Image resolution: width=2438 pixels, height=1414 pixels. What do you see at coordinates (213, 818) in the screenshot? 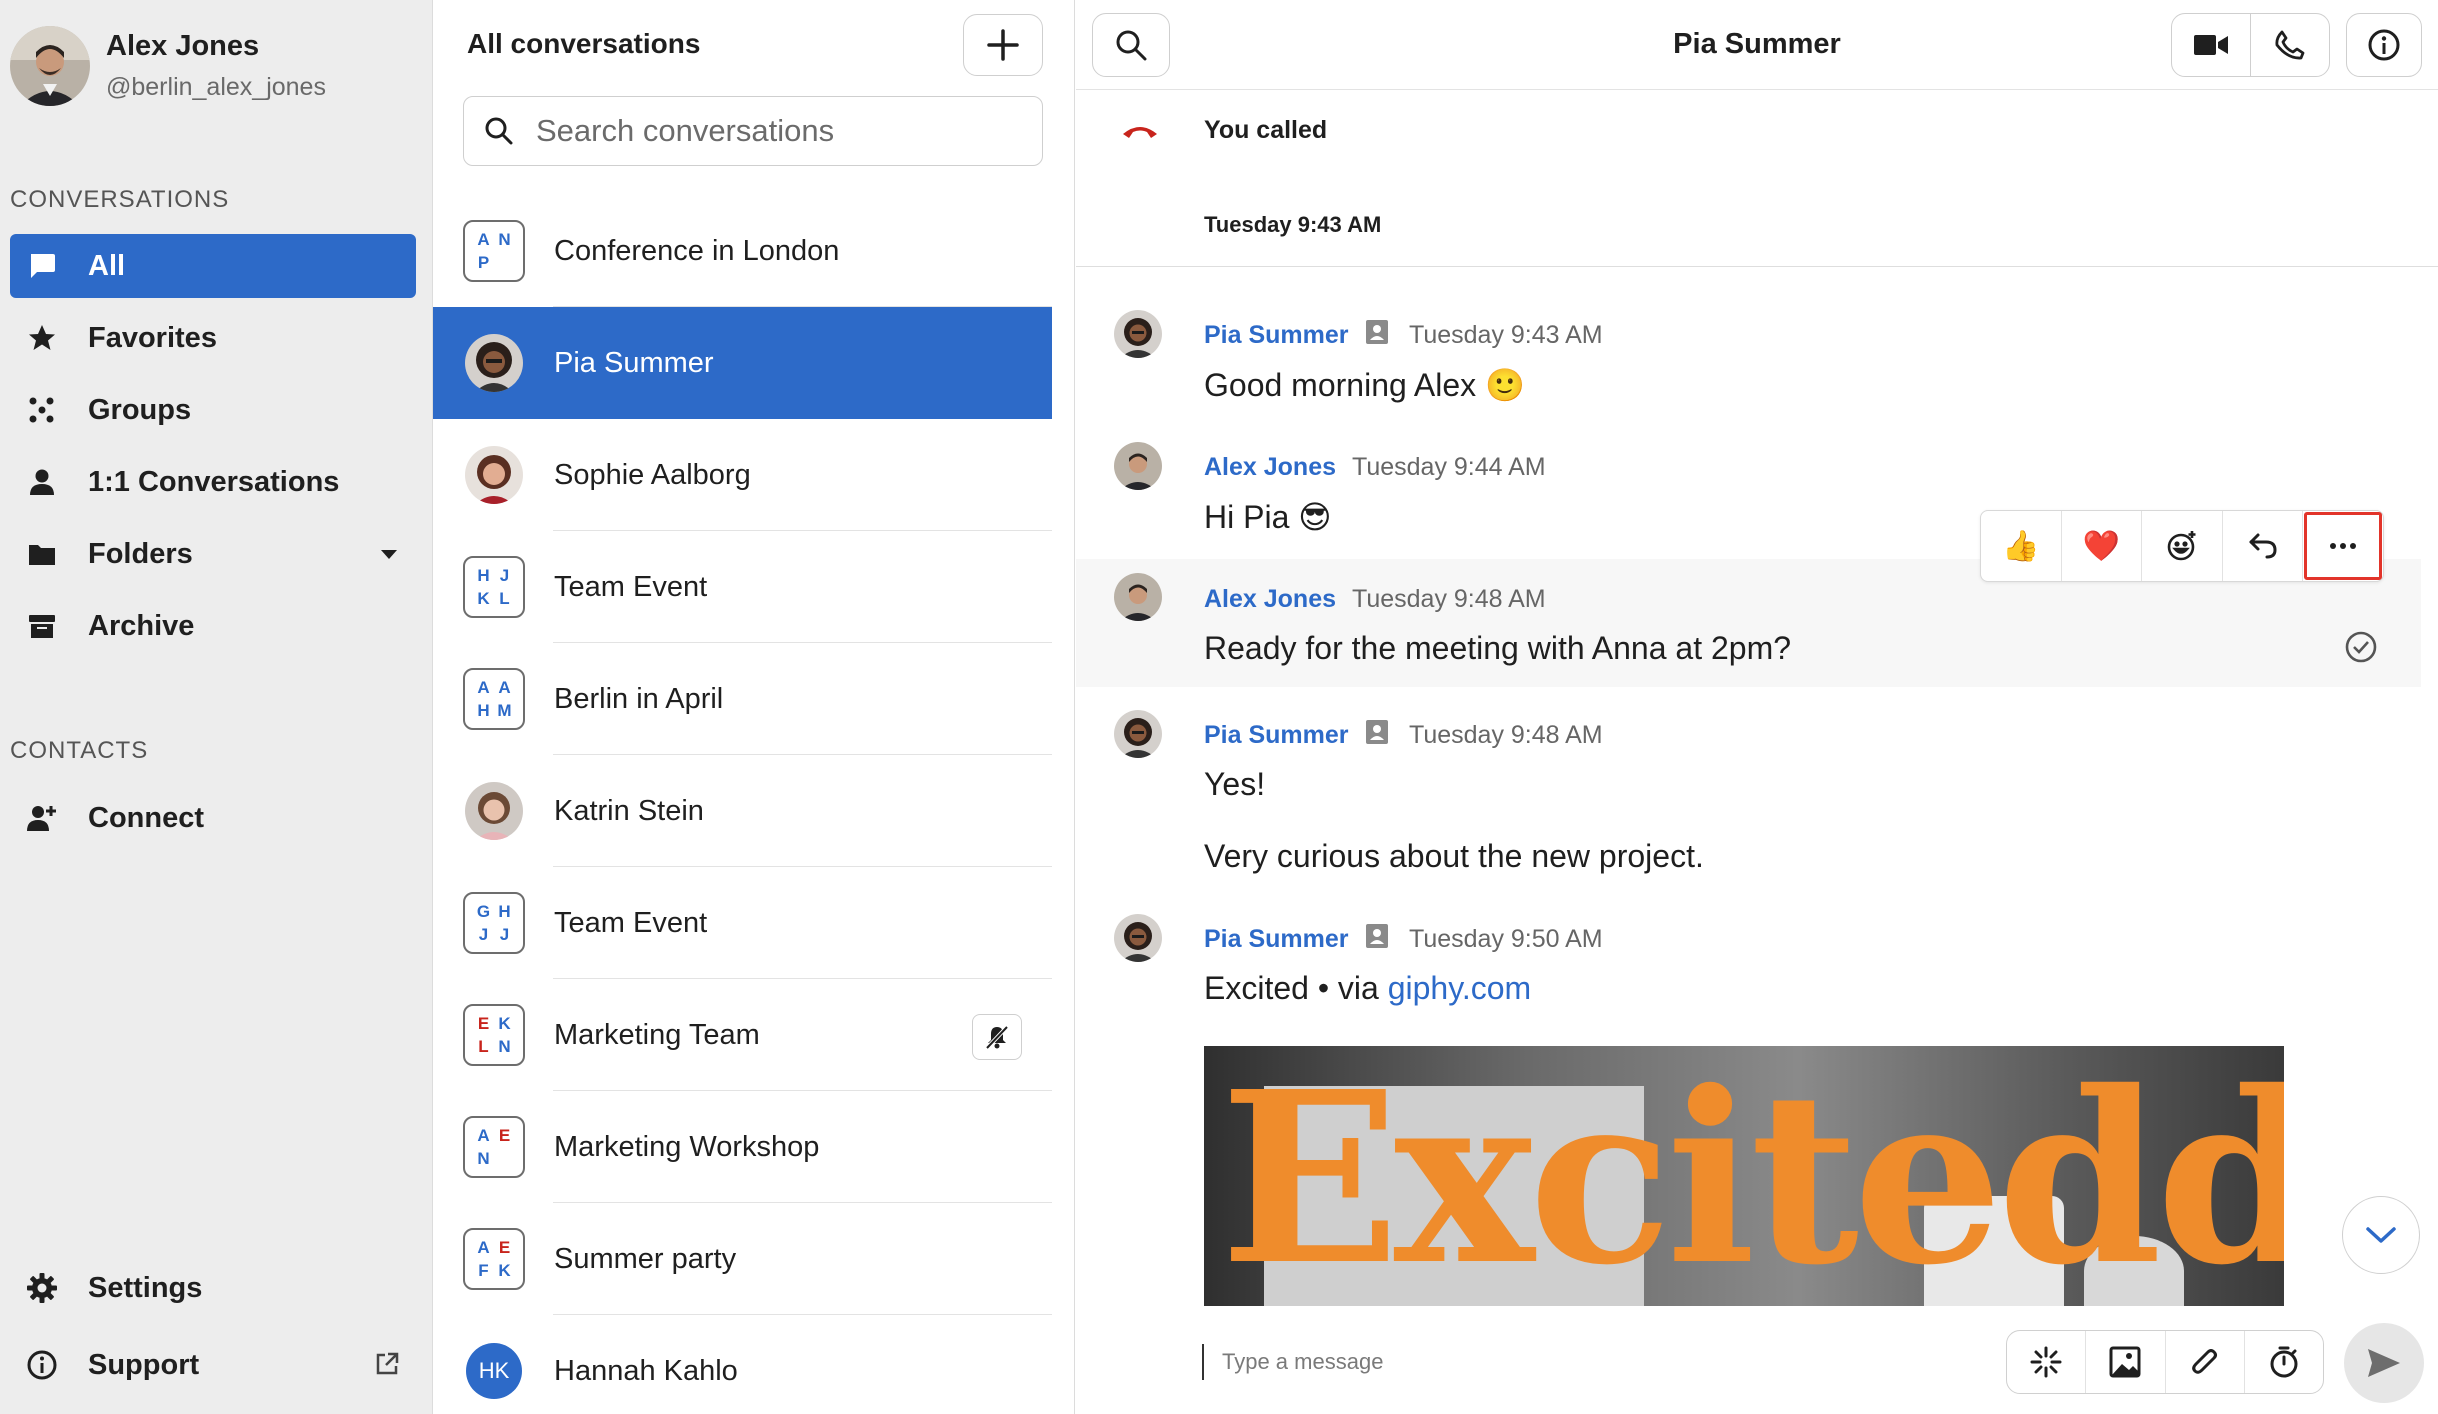
I see `sidebar-item-connect: Connect` at bounding box center [213, 818].